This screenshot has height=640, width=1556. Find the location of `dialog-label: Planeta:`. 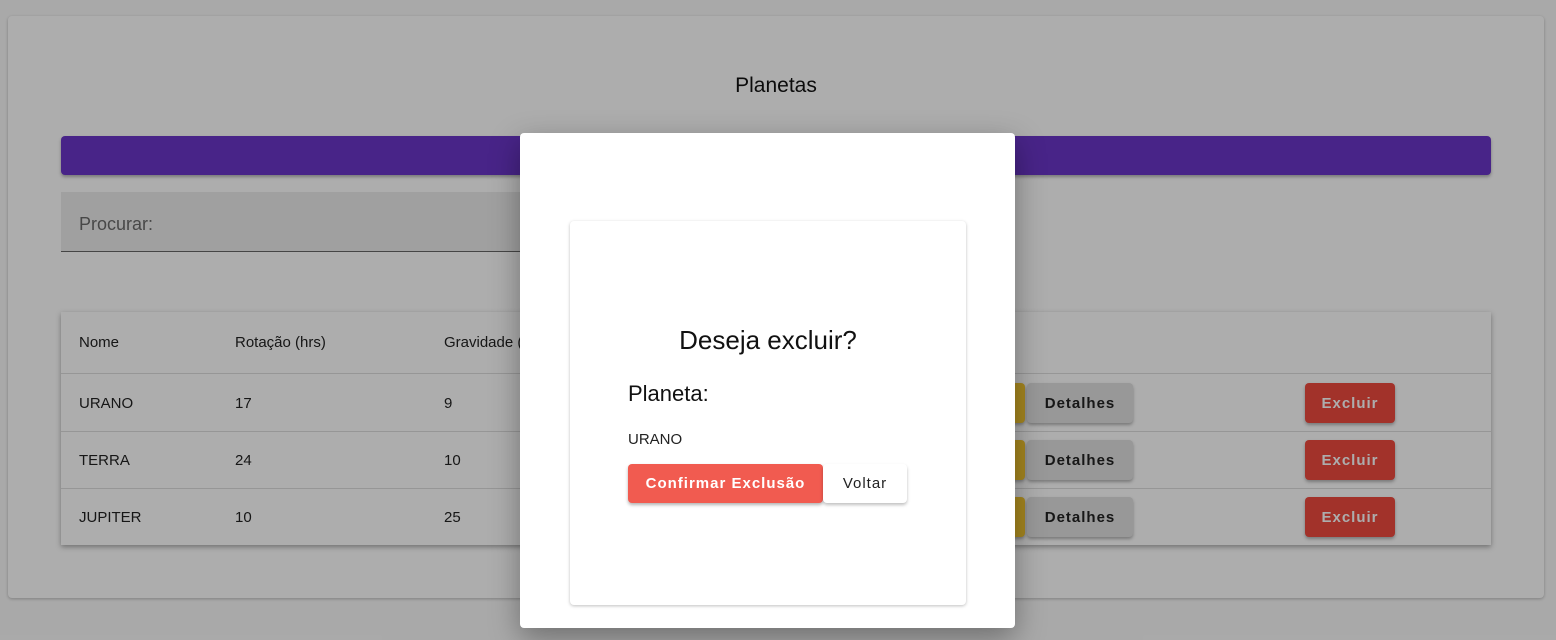

dialog-label: Planeta: is located at coordinates (668, 393).